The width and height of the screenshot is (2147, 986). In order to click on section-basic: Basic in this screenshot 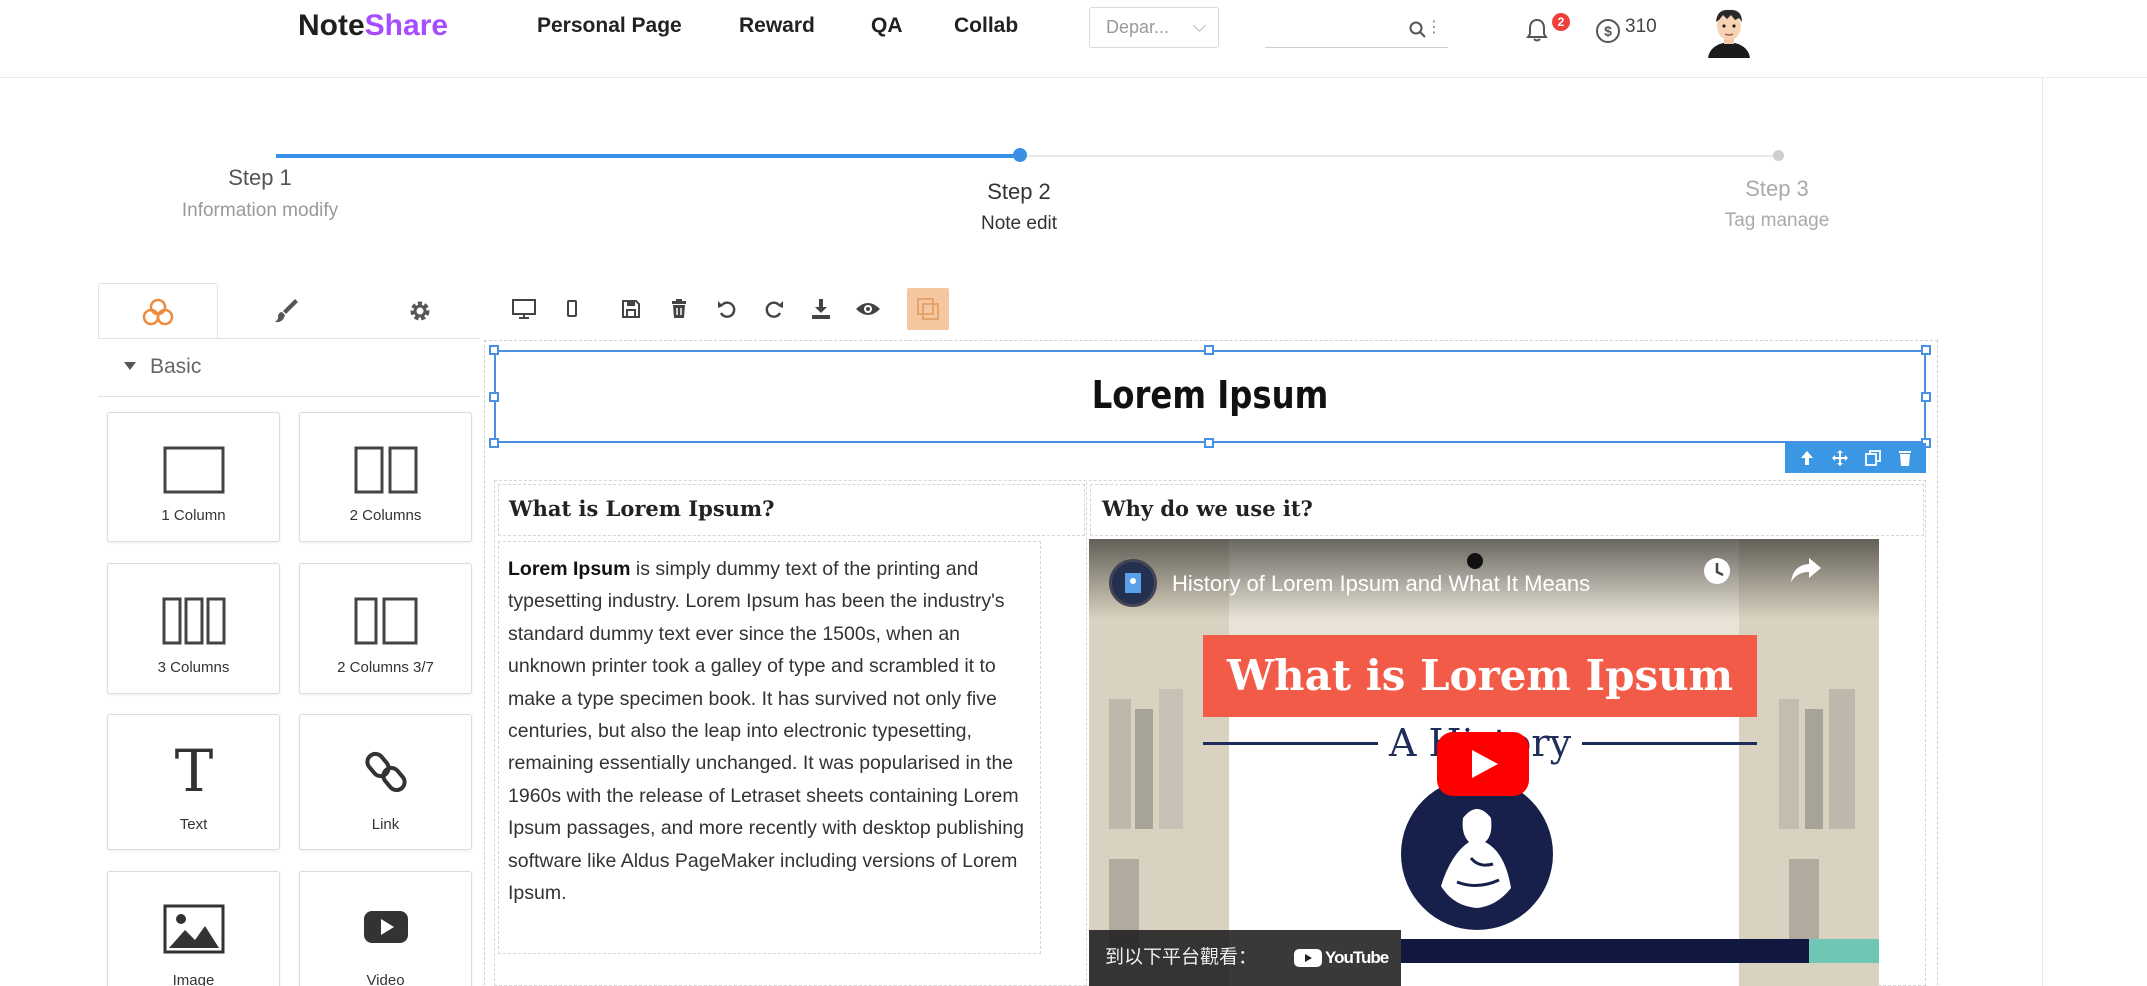, I will do `click(162, 367)`.